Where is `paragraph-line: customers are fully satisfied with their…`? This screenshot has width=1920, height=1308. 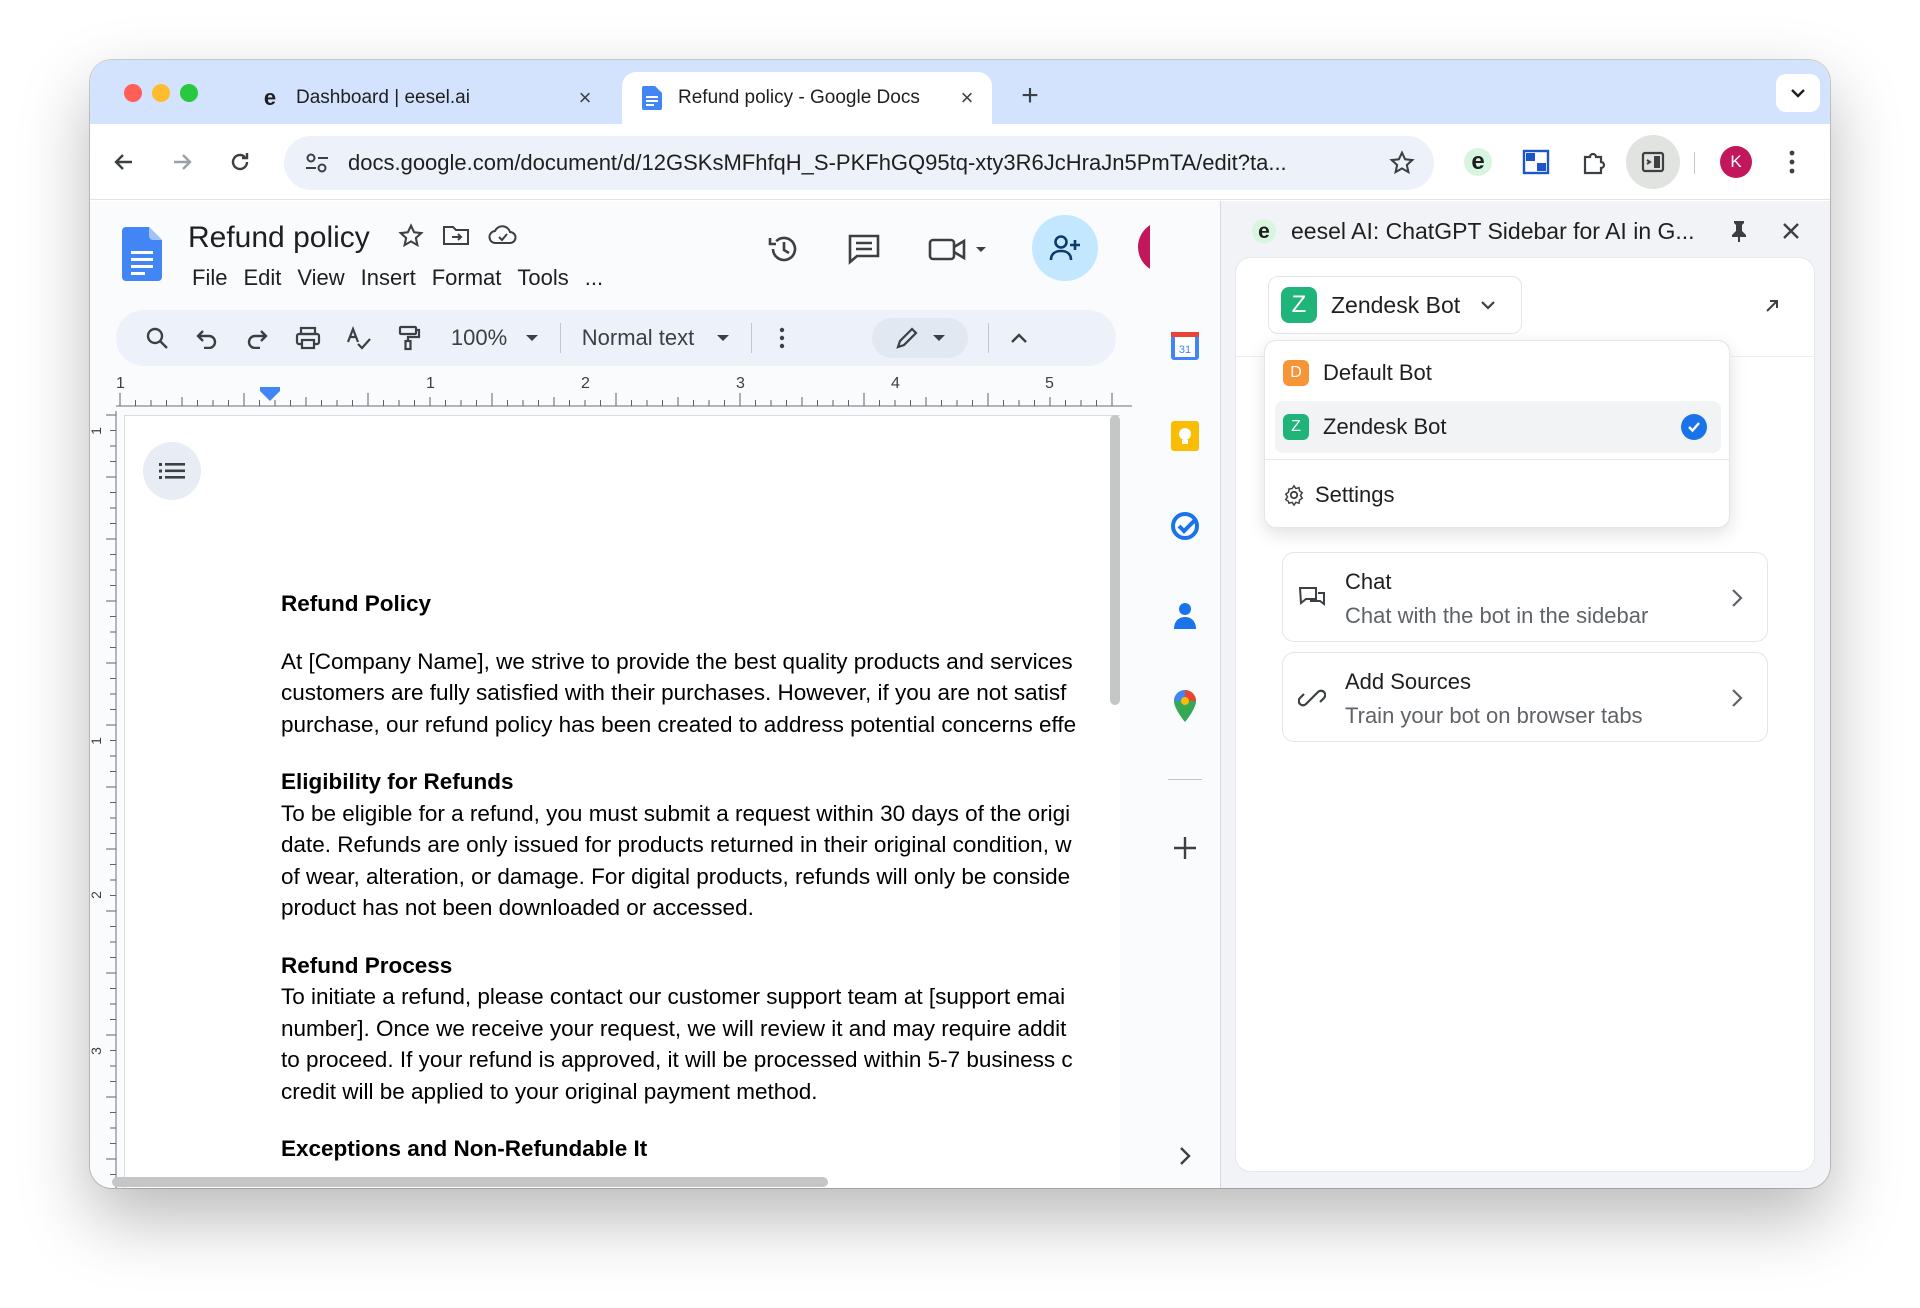
paragraph-line: customers are fully satisfied with their… is located at coordinates (674, 692).